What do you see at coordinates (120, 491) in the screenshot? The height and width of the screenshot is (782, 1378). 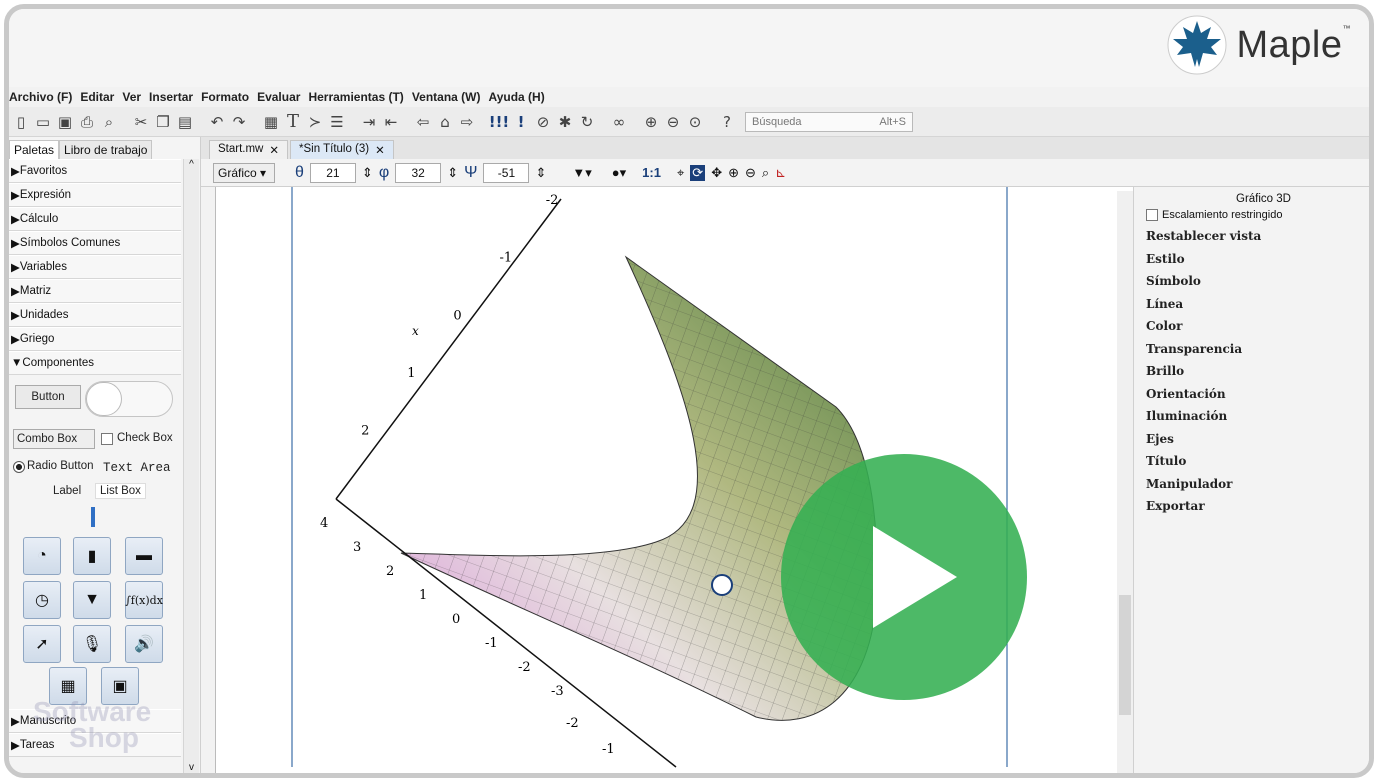 I see `list-box-component: List Box` at bounding box center [120, 491].